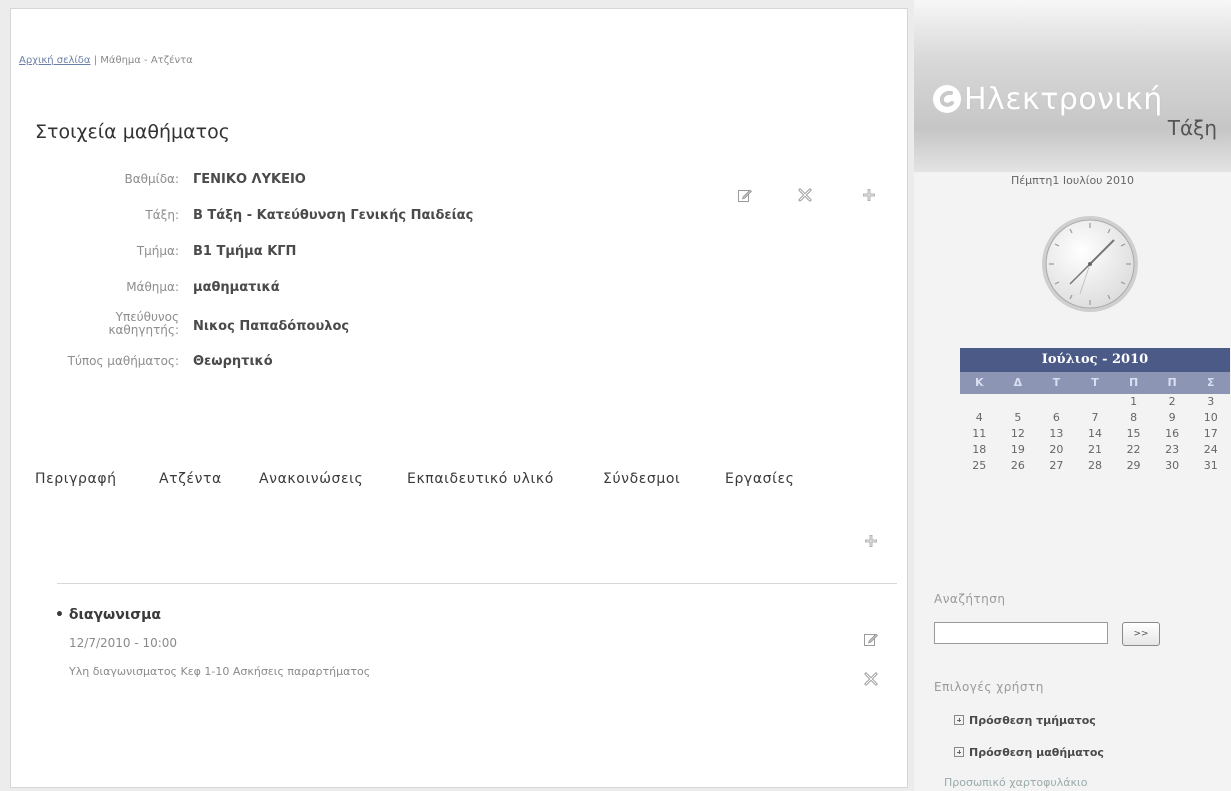 This screenshot has width=1231, height=791. Describe the element at coordinates (979, 382) in the screenshot. I see `weekday: Κ` at that location.